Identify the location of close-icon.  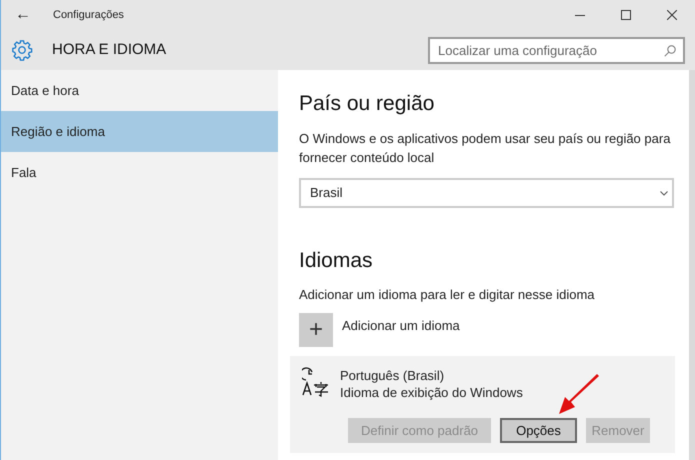
(672, 15).